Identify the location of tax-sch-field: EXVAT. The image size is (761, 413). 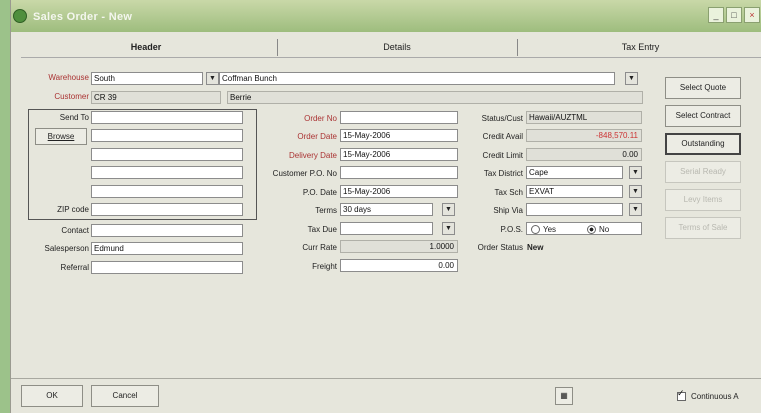
(574, 191).